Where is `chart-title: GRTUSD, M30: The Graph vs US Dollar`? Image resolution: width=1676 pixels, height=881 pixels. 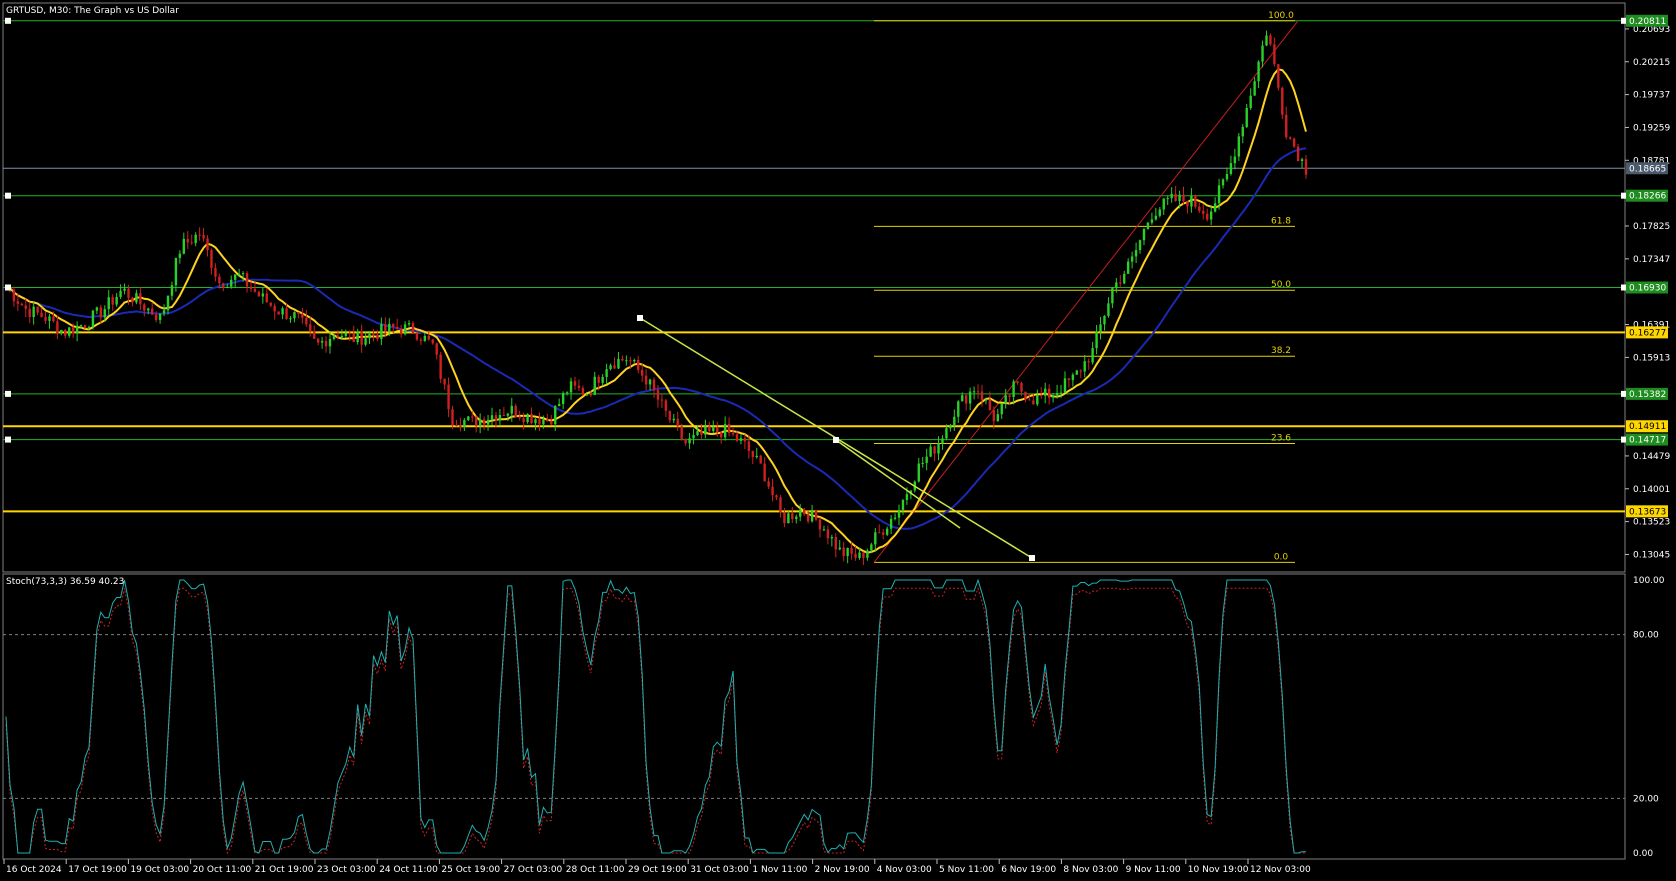
chart-title: GRTUSD, M30: The Graph vs US Dollar is located at coordinates (92, 11).